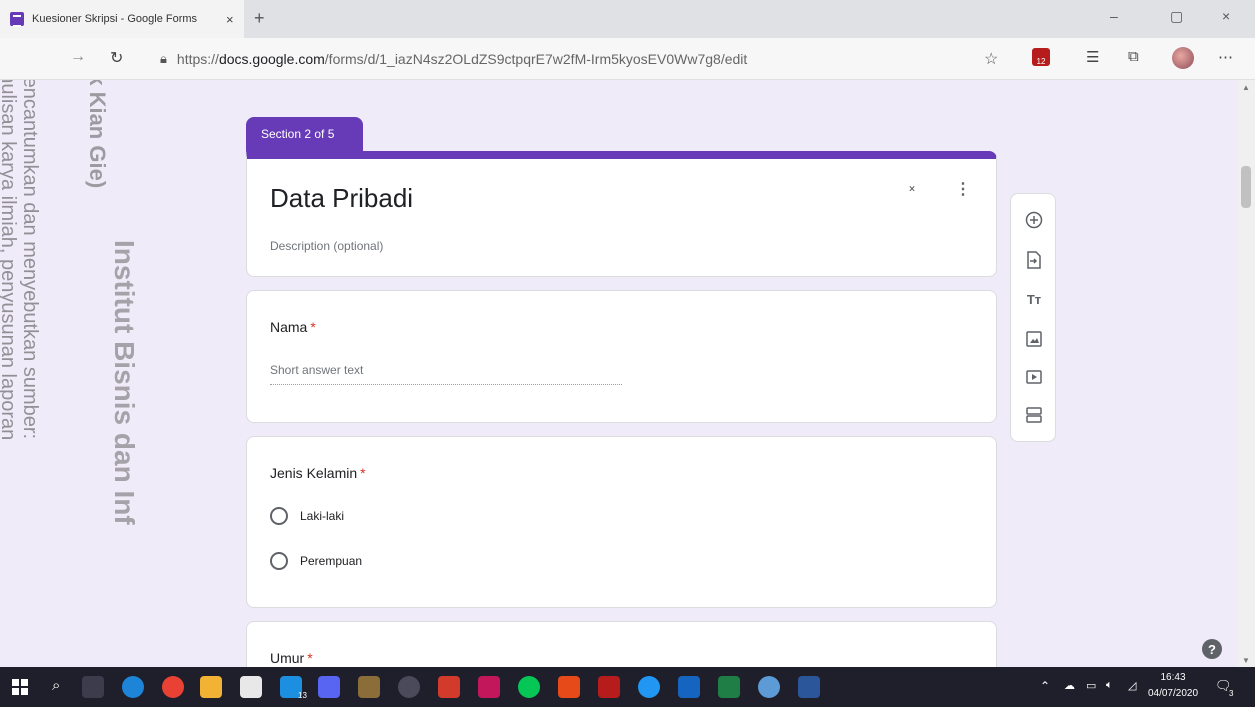 The width and height of the screenshot is (1255, 707). I want to click on edge-browser-icon, so click(133, 687).